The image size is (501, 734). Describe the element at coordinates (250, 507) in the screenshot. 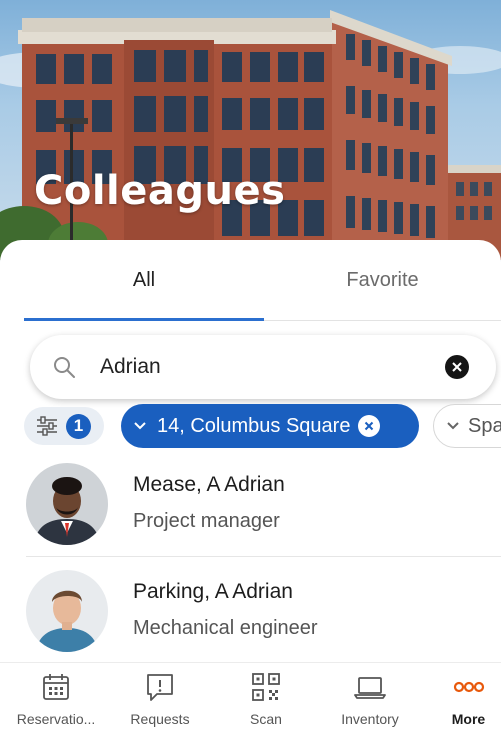

I see `colleague-row: Mease, A Adrian Project manager` at that location.